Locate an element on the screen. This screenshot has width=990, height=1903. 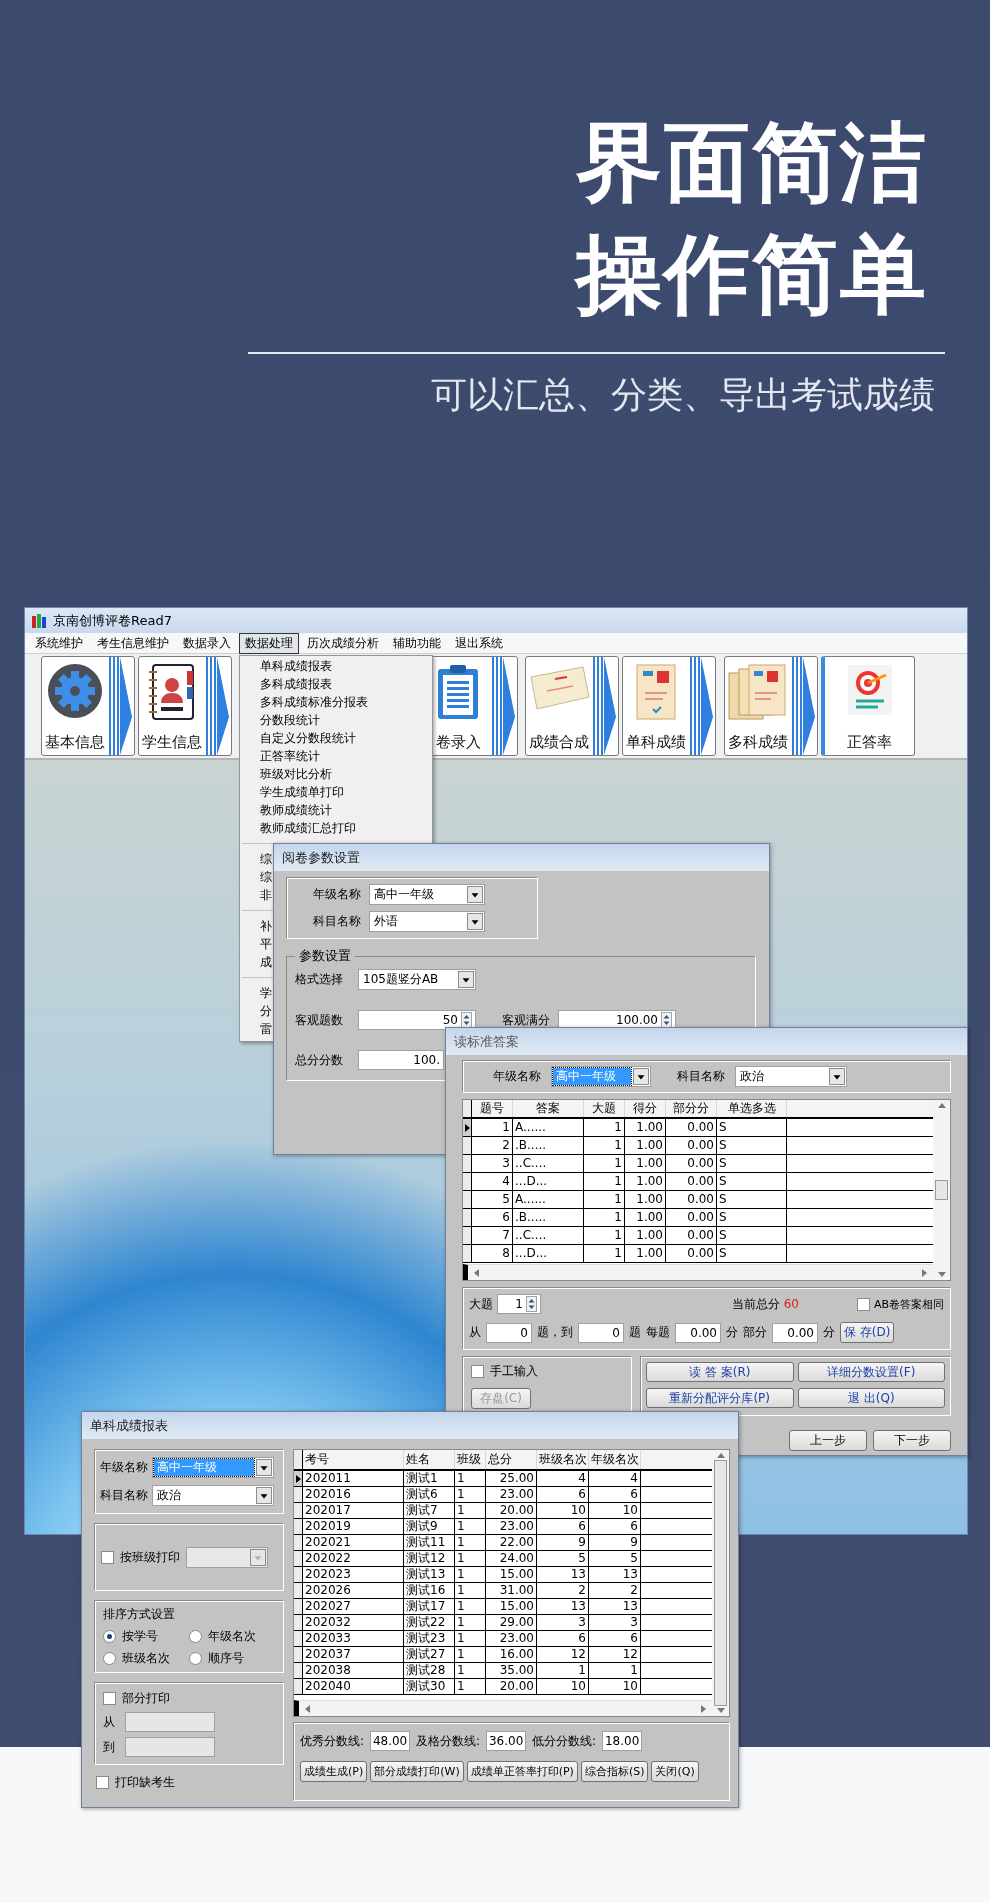
column-header: 单选多选 is located at coordinates (752, 1108).